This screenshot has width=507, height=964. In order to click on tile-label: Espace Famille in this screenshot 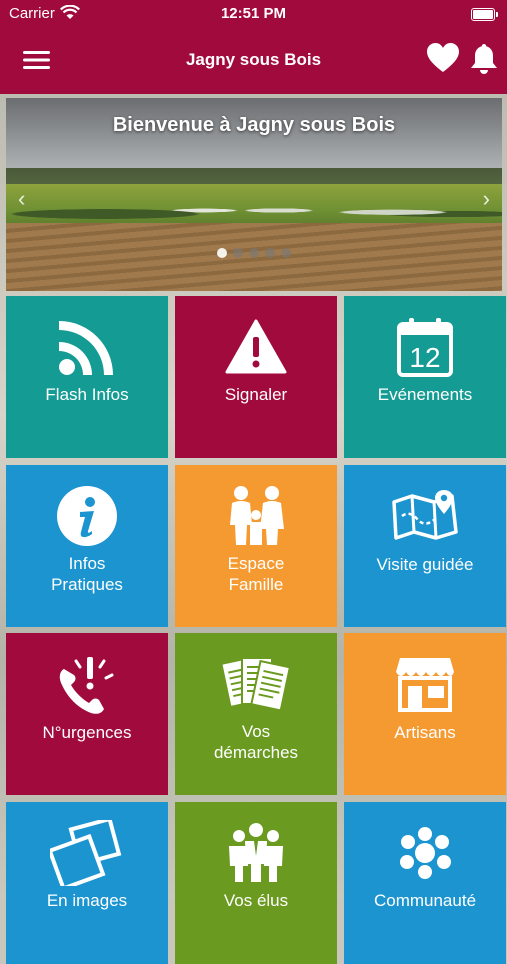, I will do `click(256, 574)`.